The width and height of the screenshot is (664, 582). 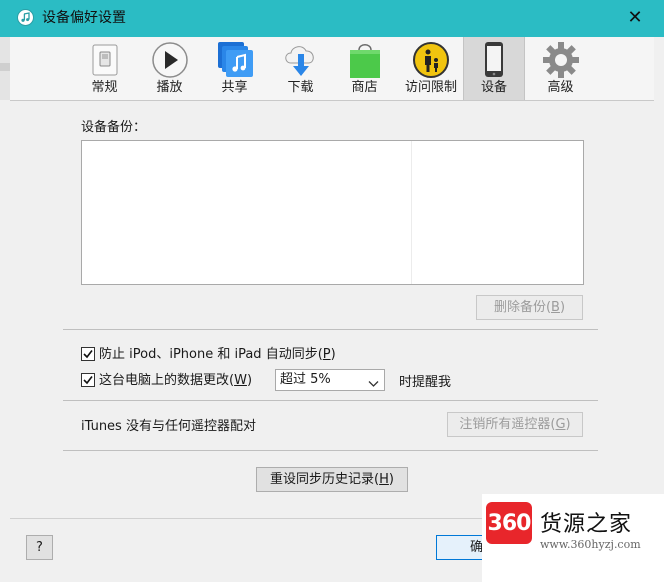 I want to click on watermark-url: www.360hyzj.com, so click(x=590, y=544).